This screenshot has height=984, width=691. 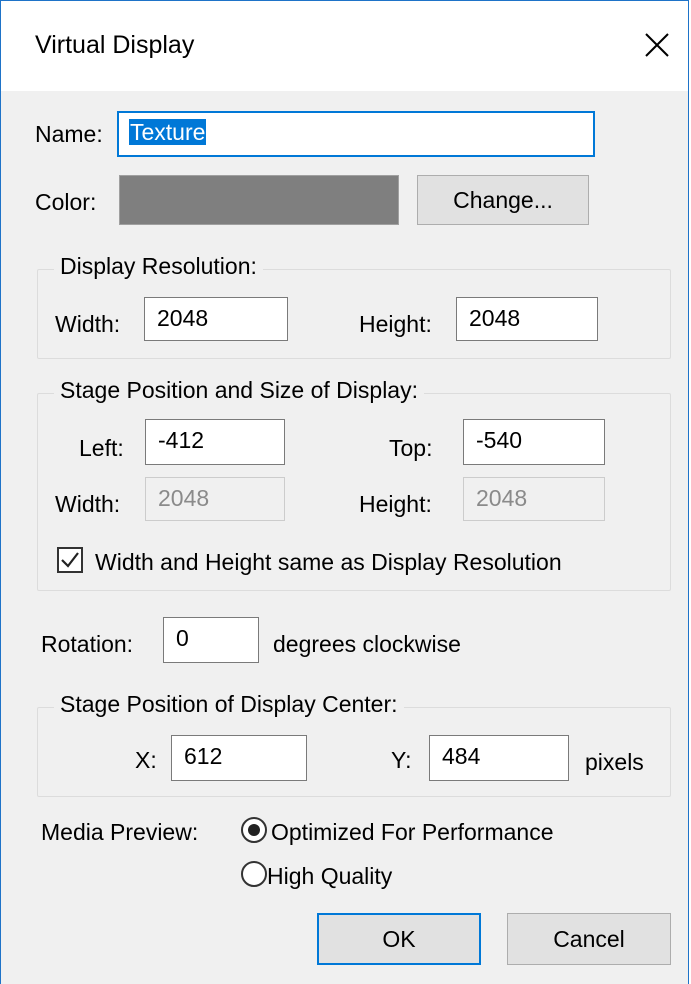 I want to click on display-center-legend: Stage Position of Display Center:, so click(x=229, y=704).